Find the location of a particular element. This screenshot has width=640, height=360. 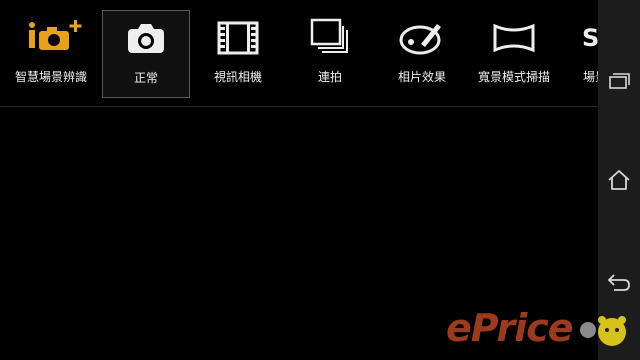

recent-apps-icon is located at coordinates (619, 81).